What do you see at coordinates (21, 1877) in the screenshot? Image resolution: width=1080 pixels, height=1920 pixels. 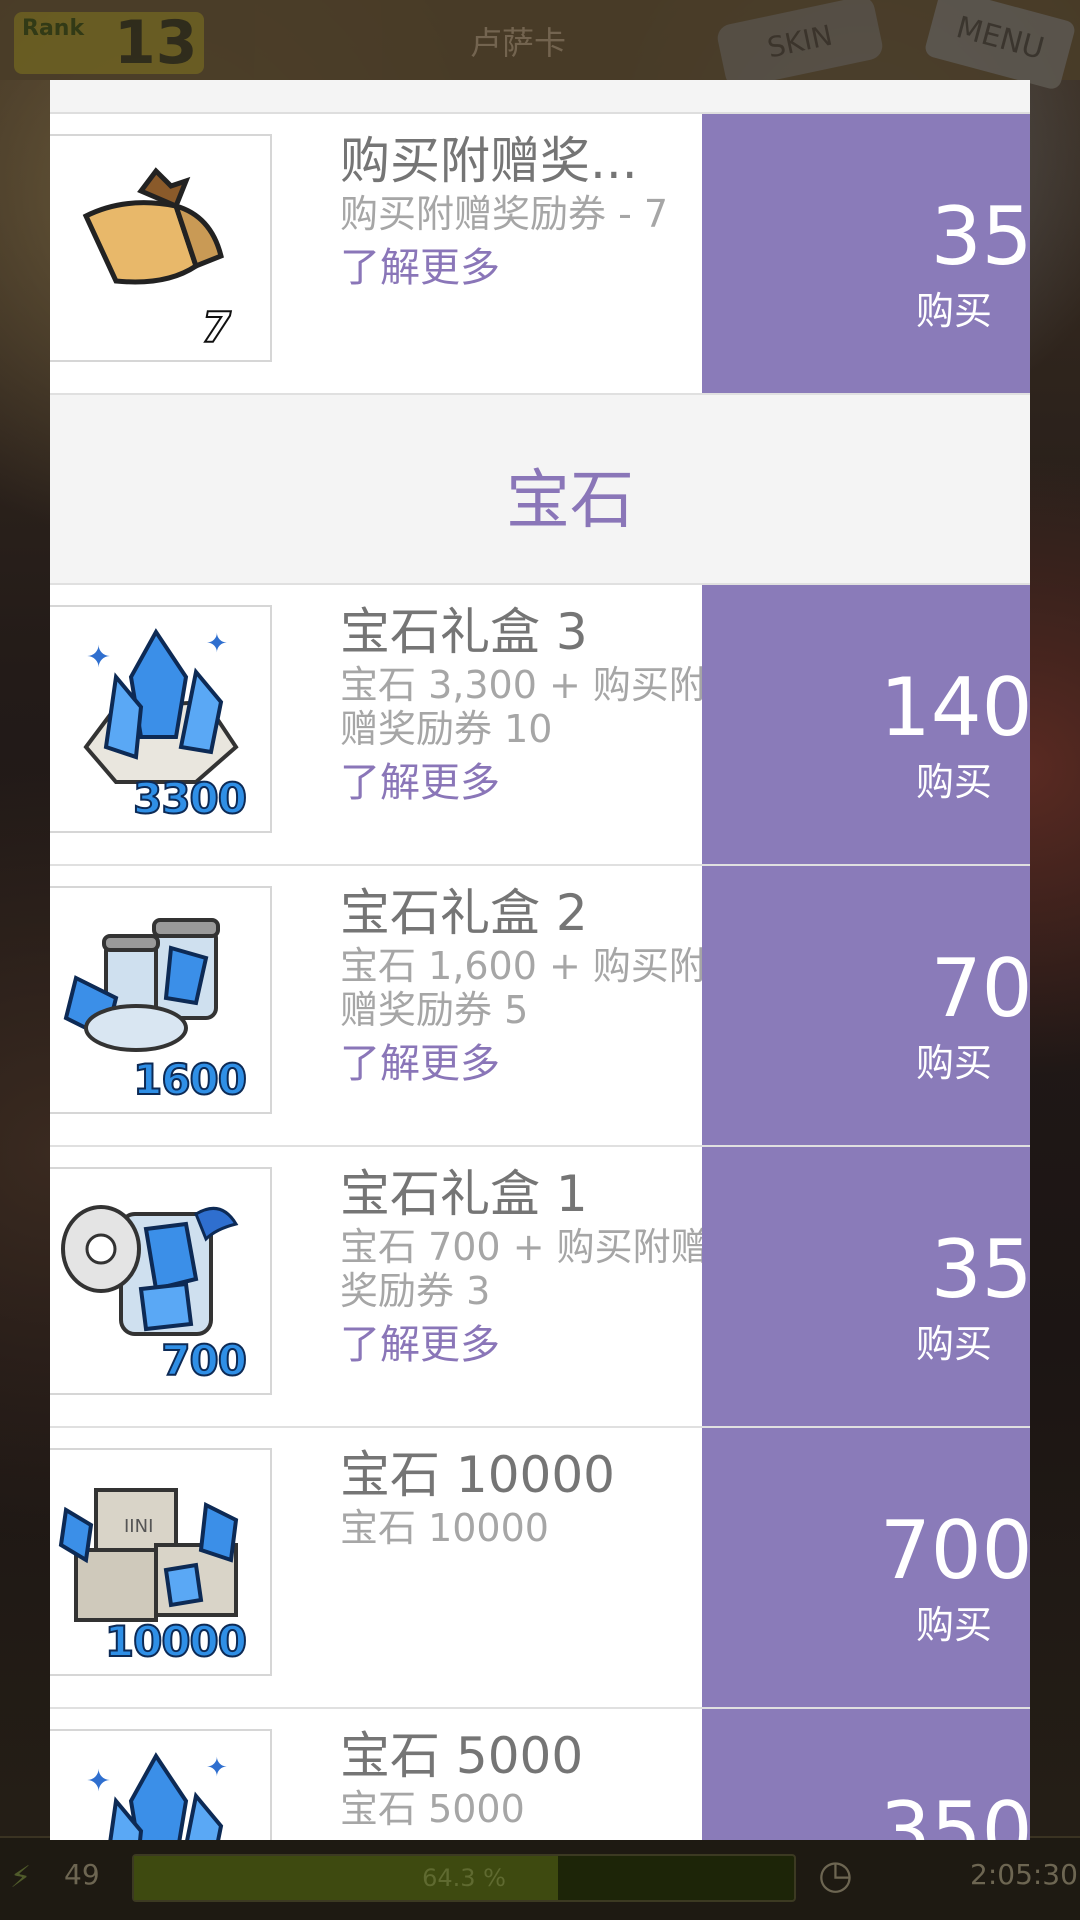 I see `level-icon: ⚡` at bounding box center [21, 1877].